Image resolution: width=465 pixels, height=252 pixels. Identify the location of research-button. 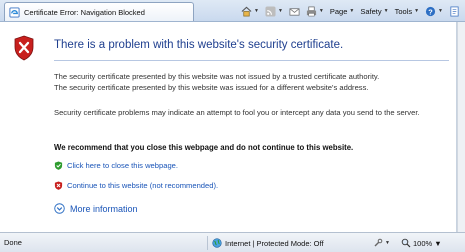
(454, 11).